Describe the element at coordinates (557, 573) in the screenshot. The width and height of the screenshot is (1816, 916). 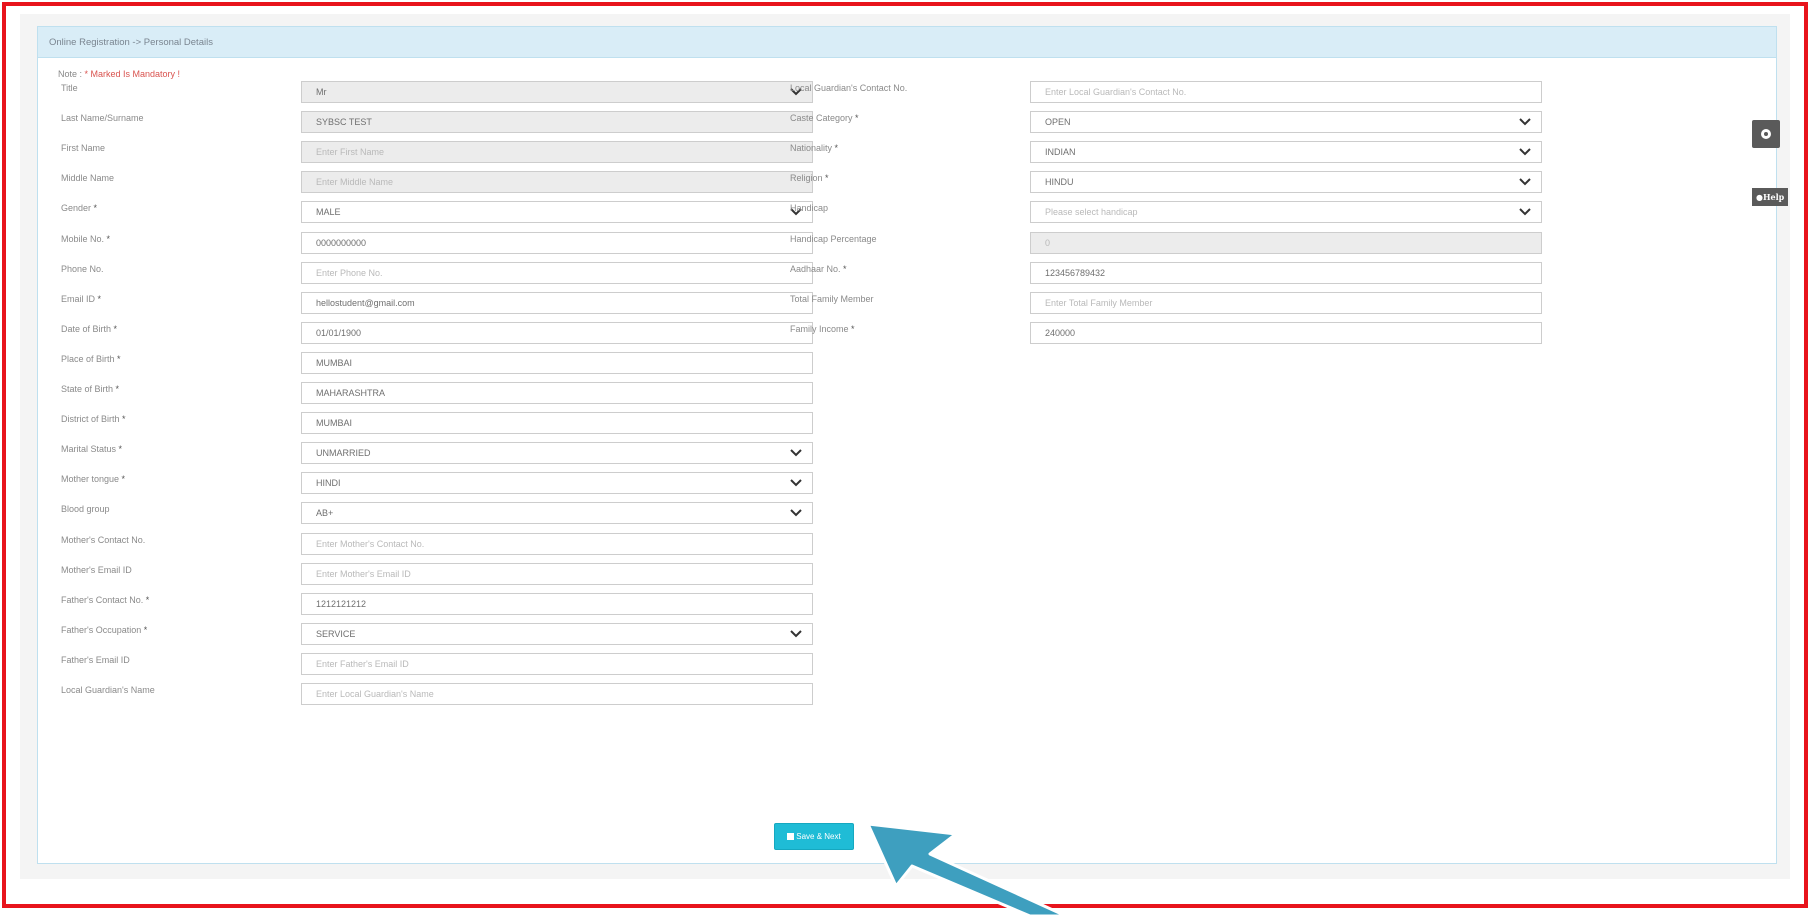
I see `mother-s-email-id-input: Enter Mother's Email ID` at that location.